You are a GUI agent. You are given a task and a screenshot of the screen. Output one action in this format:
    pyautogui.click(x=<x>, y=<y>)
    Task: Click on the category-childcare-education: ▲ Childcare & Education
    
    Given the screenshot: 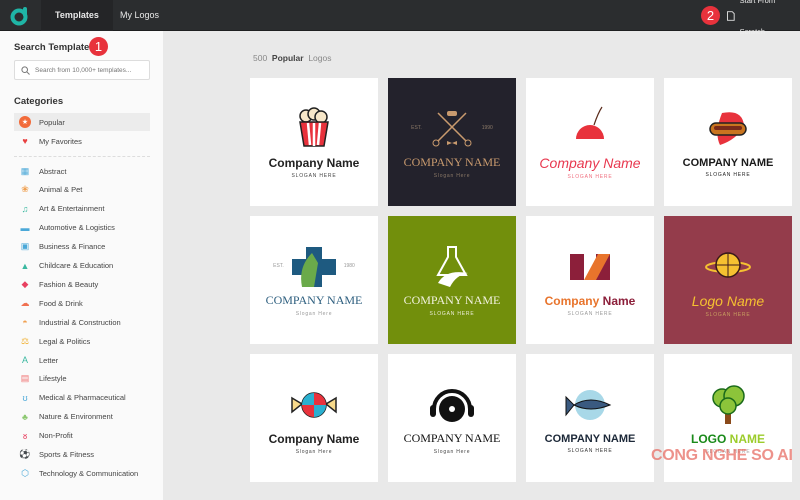 What is the action you would take?
    pyautogui.click(x=82, y=266)
    